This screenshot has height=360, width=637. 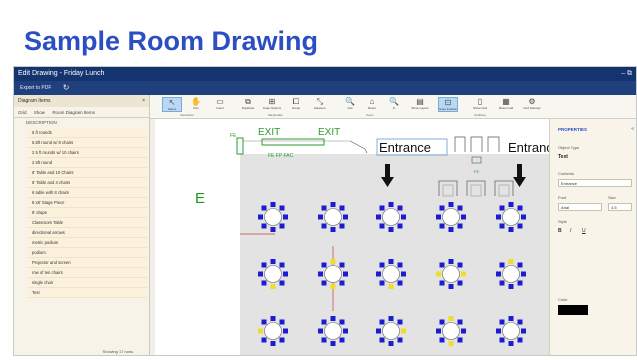 I want to click on zoom-out-button: 🔍 Out, so click(x=350, y=103).